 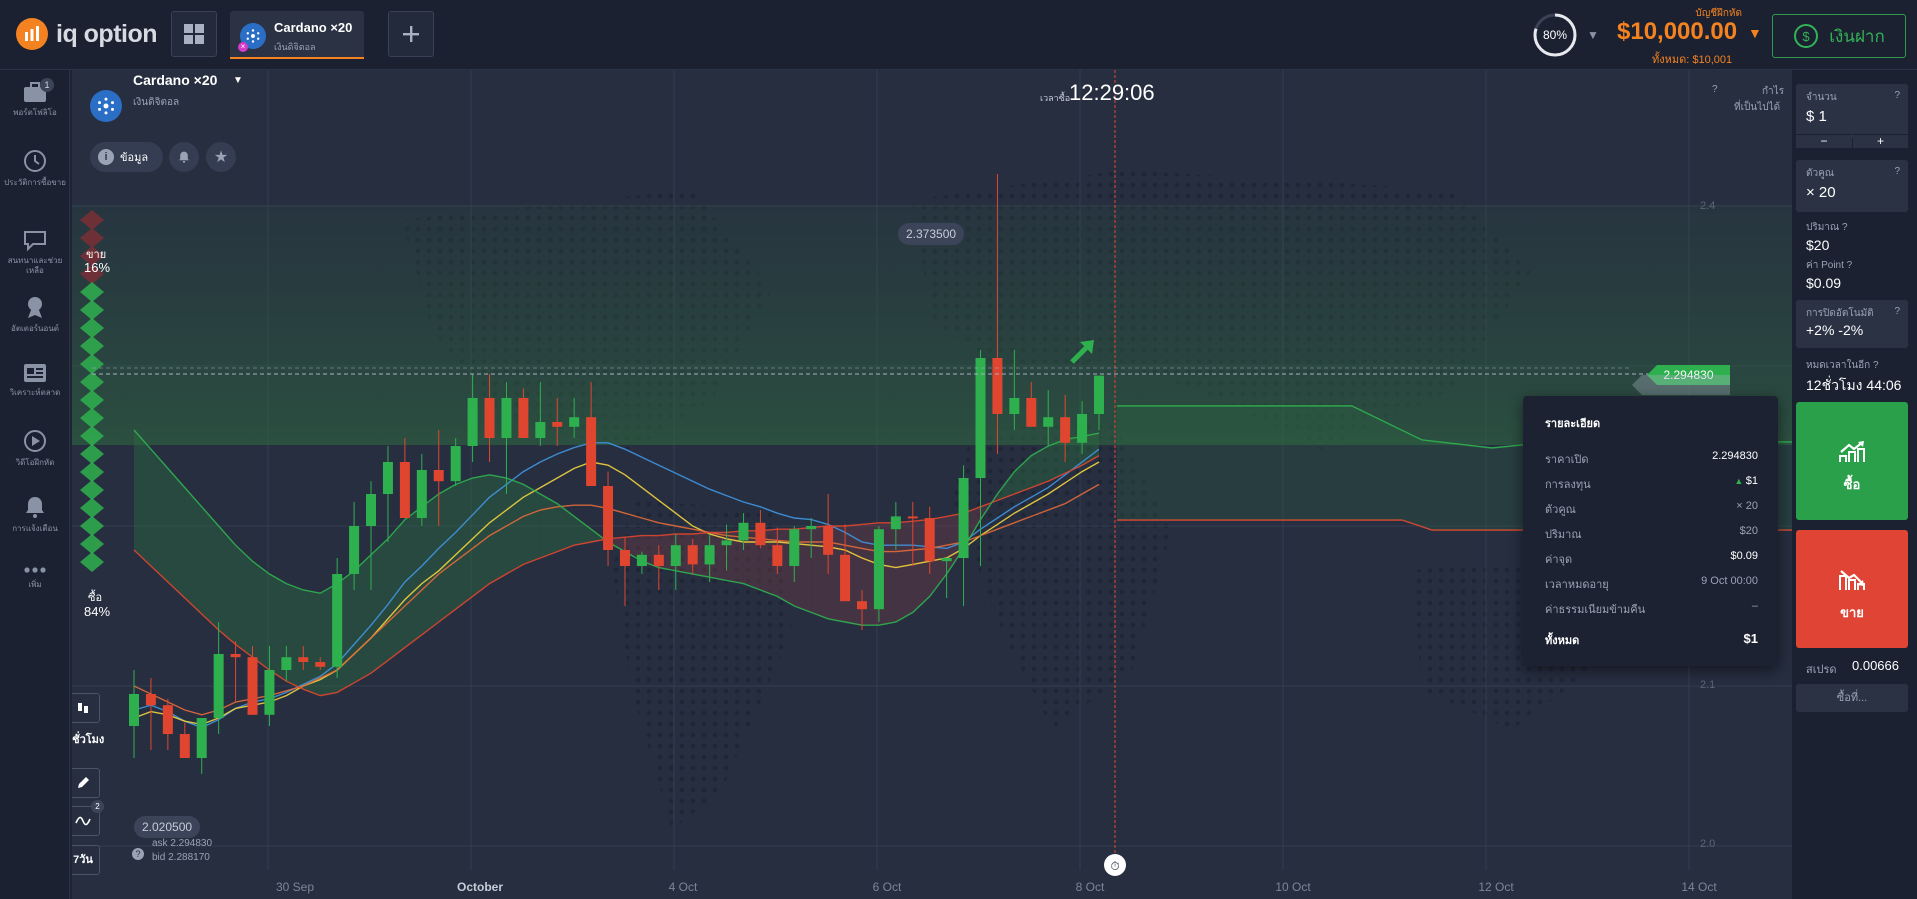 I want to click on history-icon, so click(x=35, y=161).